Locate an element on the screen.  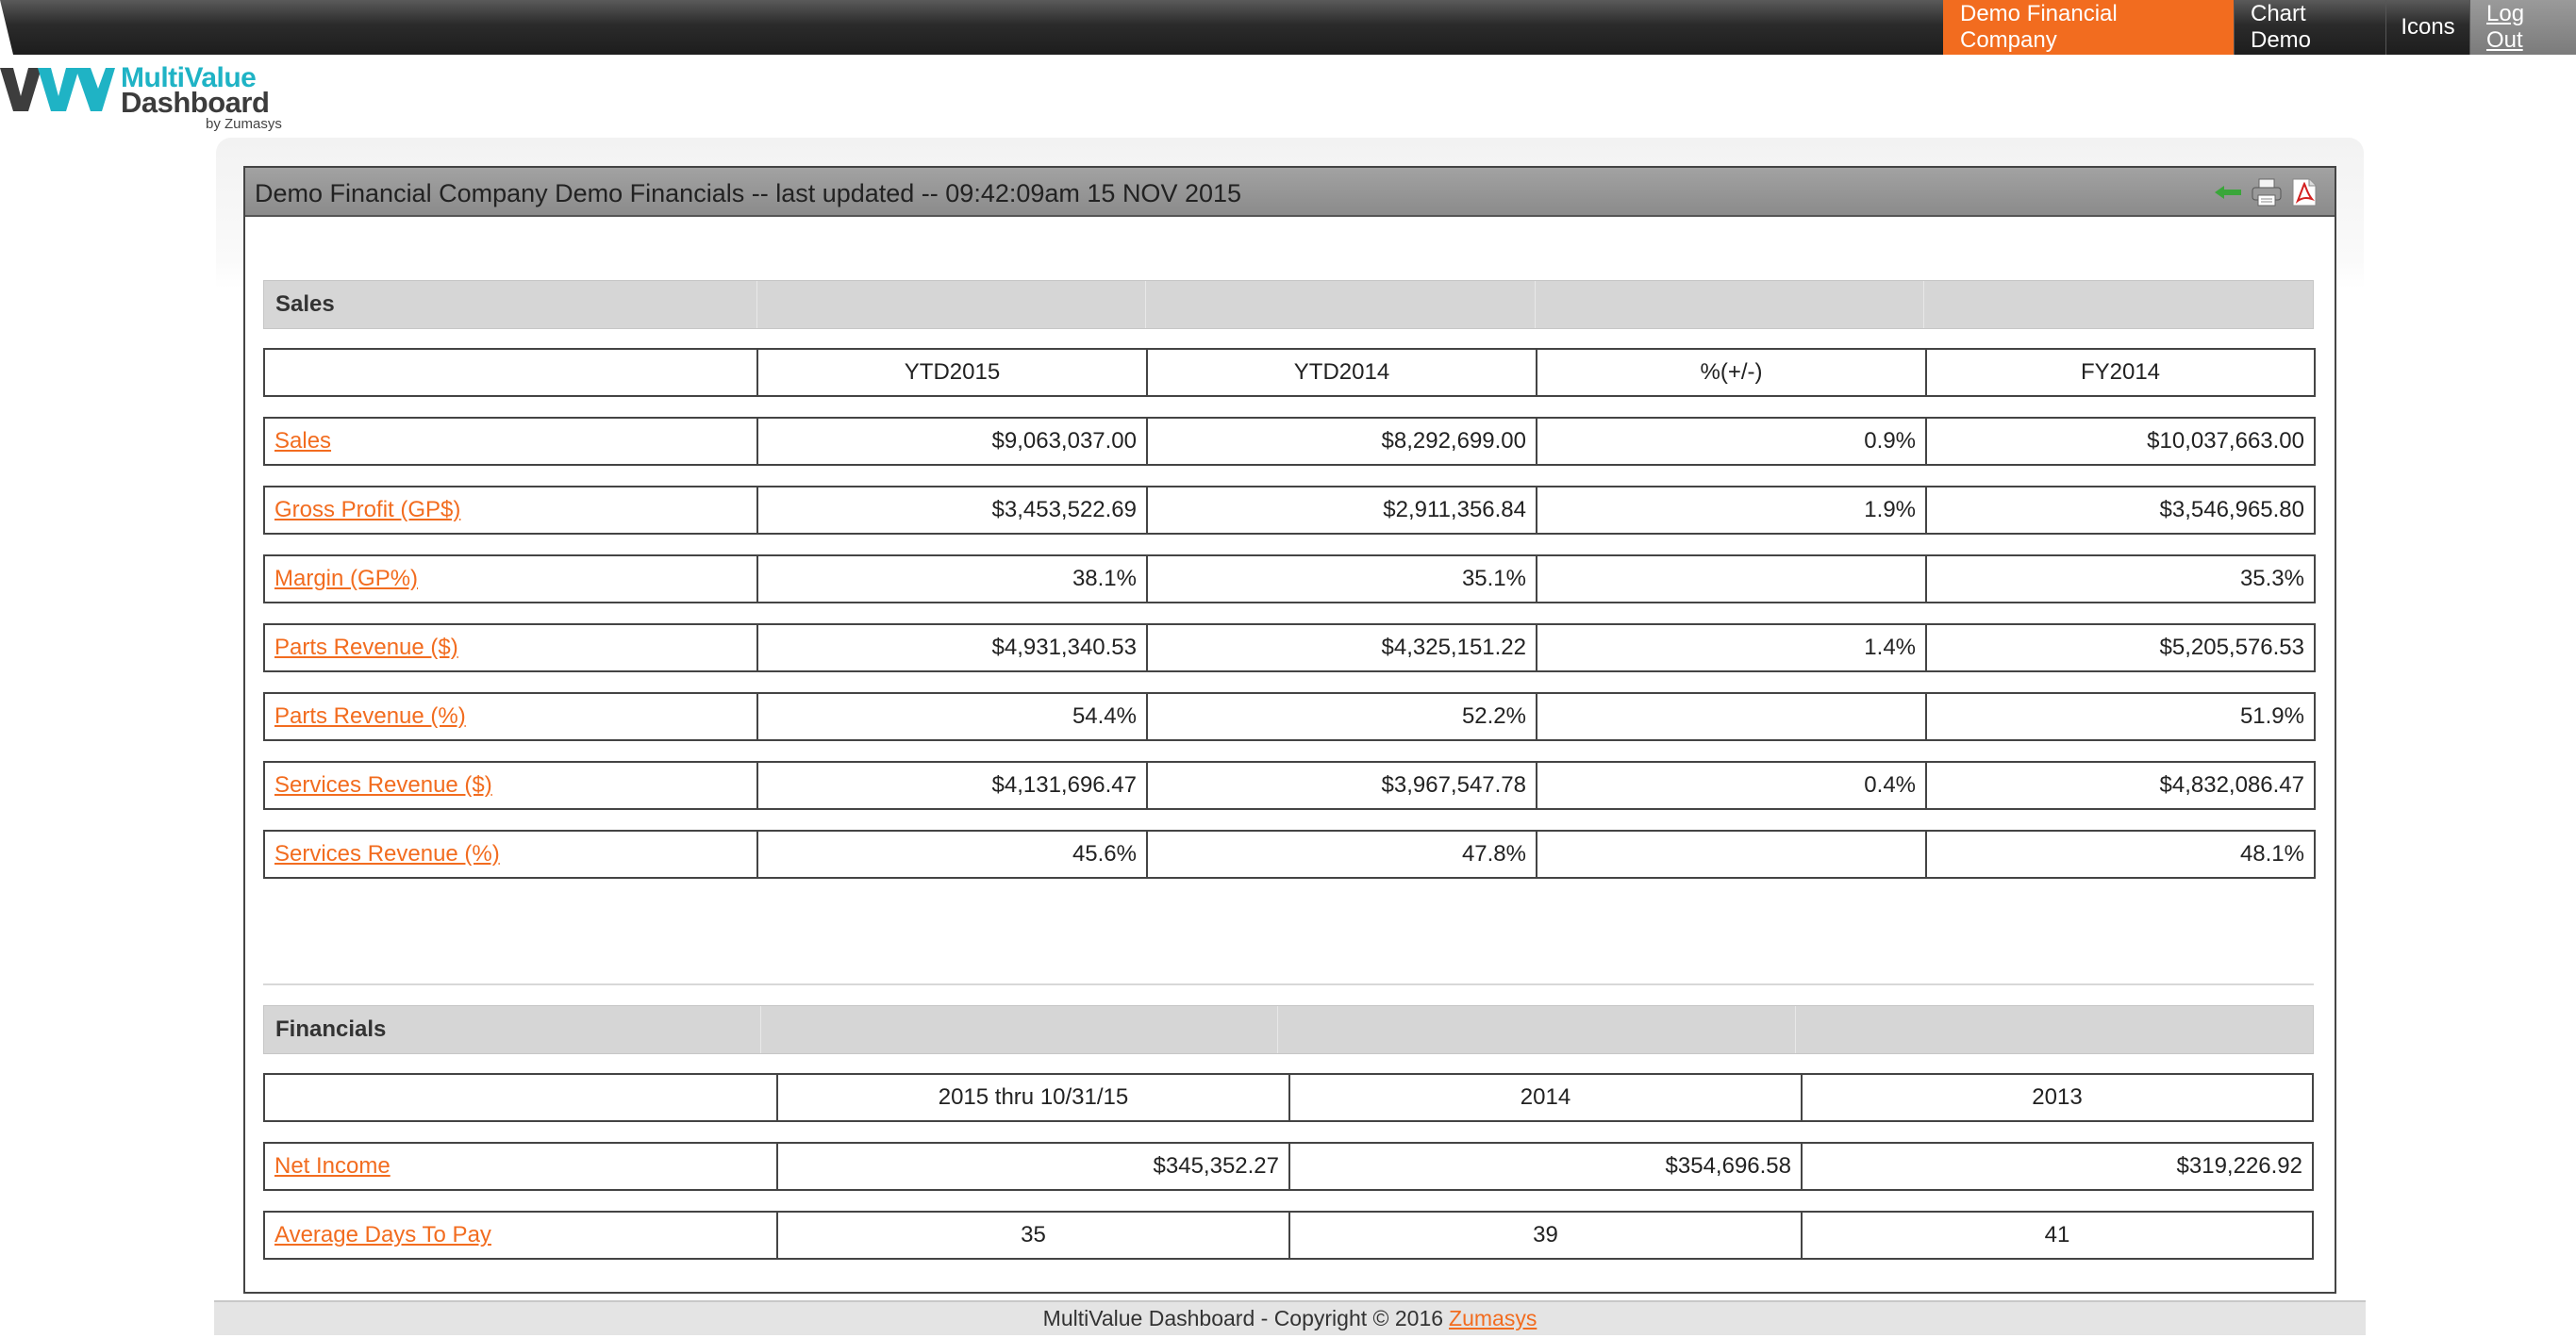
value-2014: $354,696.58 is located at coordinates (1545, 1166).